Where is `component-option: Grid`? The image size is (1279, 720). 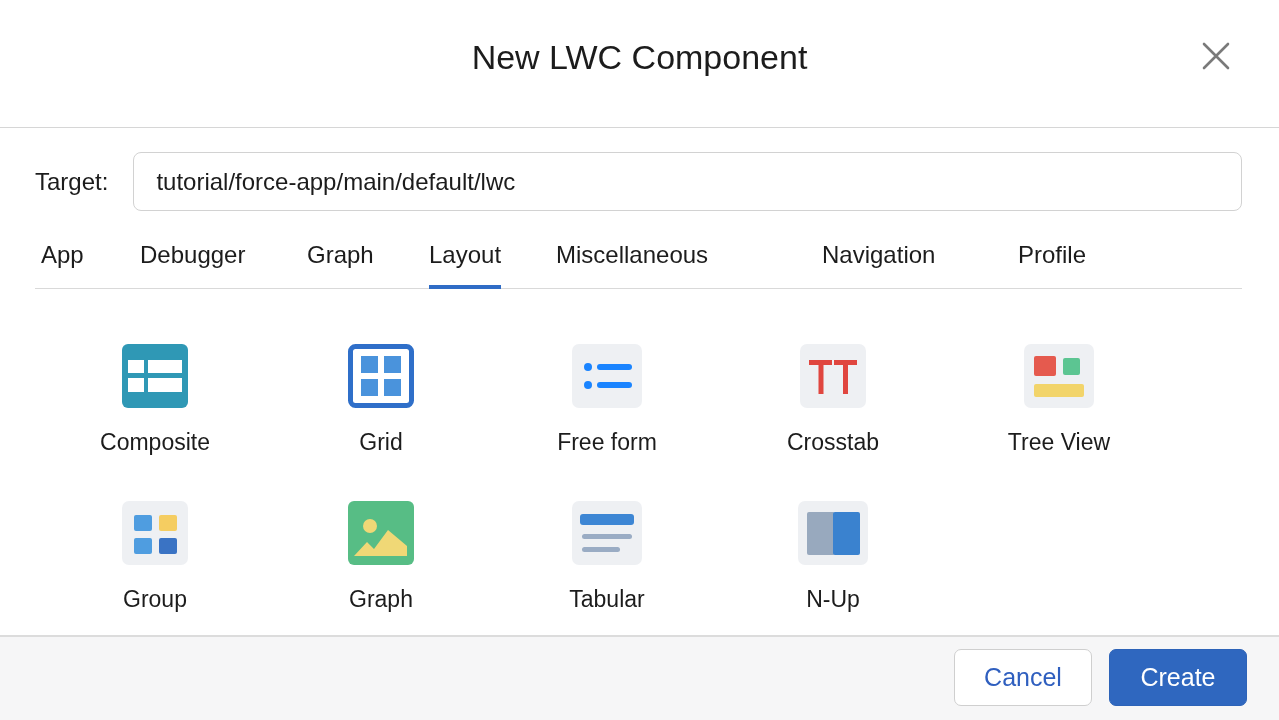 component-option: Grid is located at coordinates (381, 399).